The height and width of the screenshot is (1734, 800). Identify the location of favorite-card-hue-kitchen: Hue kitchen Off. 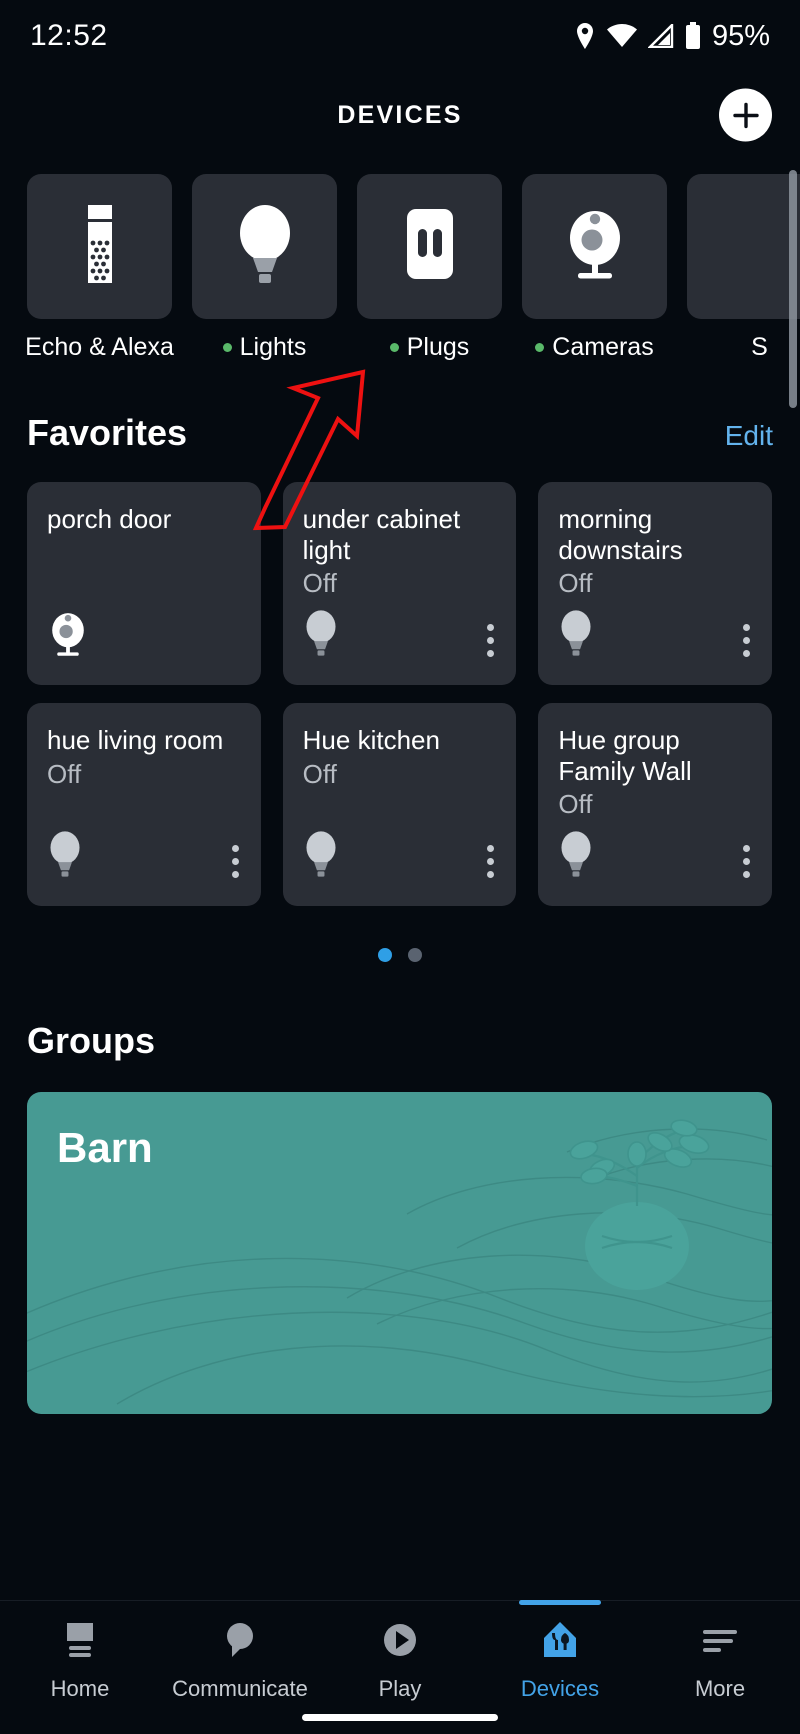
(399, 804).